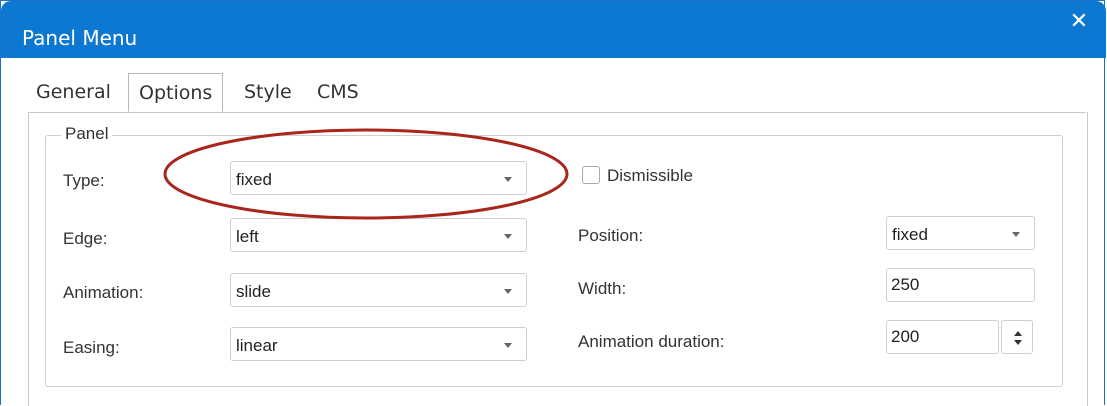  What do you see at coordinates (602, 288) in the screenshot?
I see `width-label: Width:` at bounding box center [602, 288].